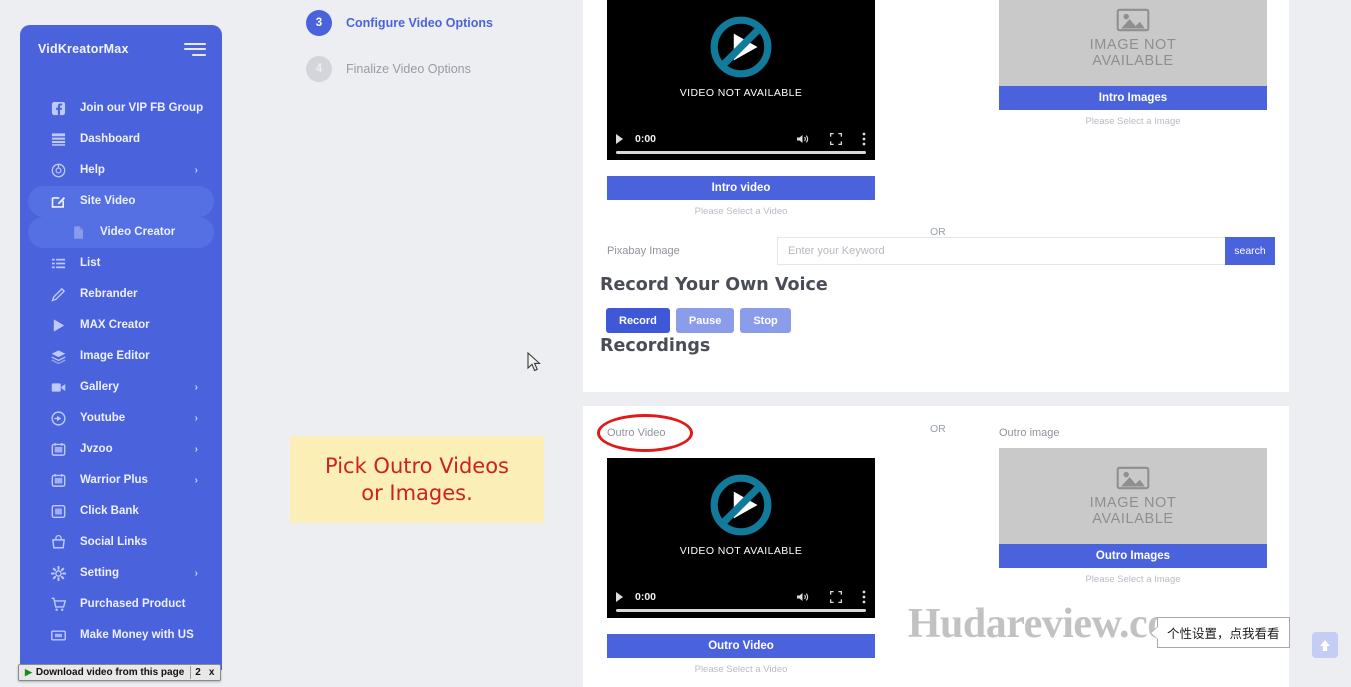 Image resolution: width=1351 pixels, height=687 pixels. I want to click on sidebar-item-site-video: Site Video, so click(121, 201).